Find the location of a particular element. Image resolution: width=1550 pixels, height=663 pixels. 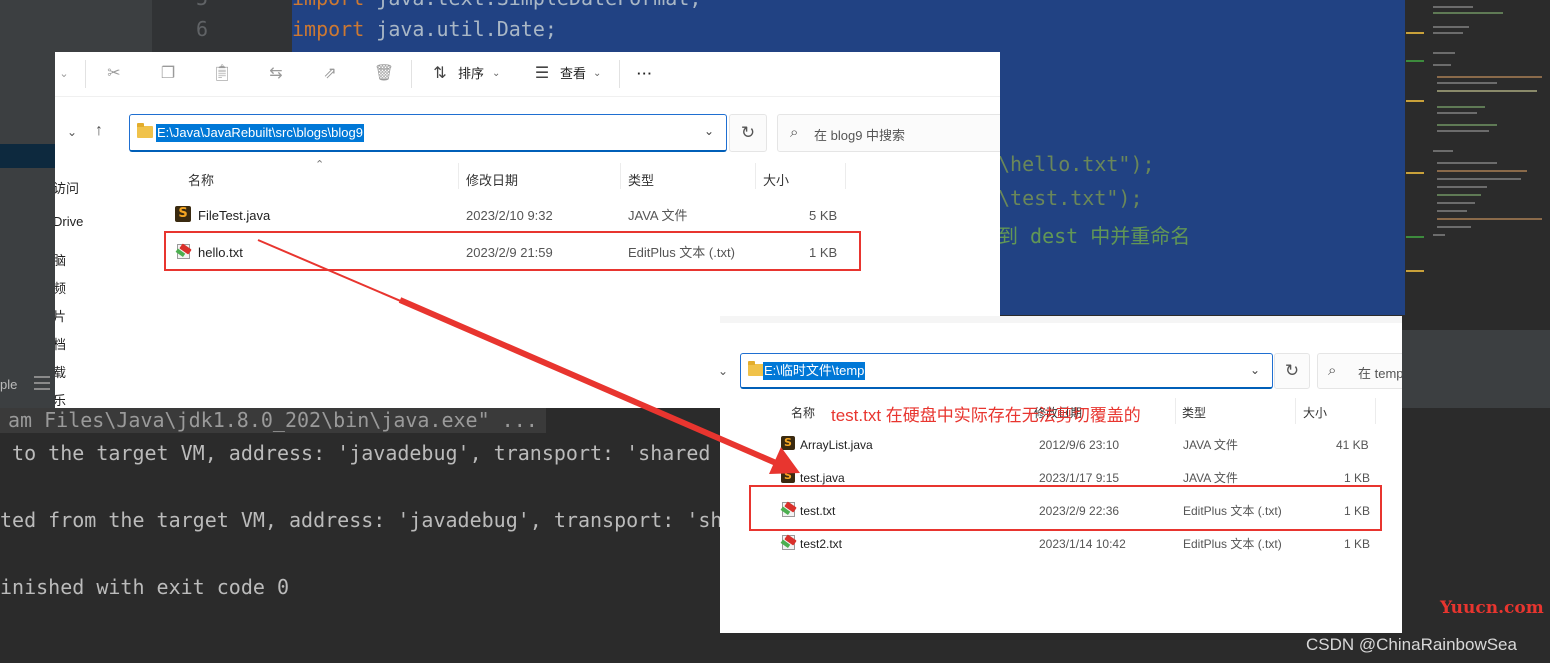

file-modified: 2012/9/6 23:10 is located at coordinates (1079, 445).